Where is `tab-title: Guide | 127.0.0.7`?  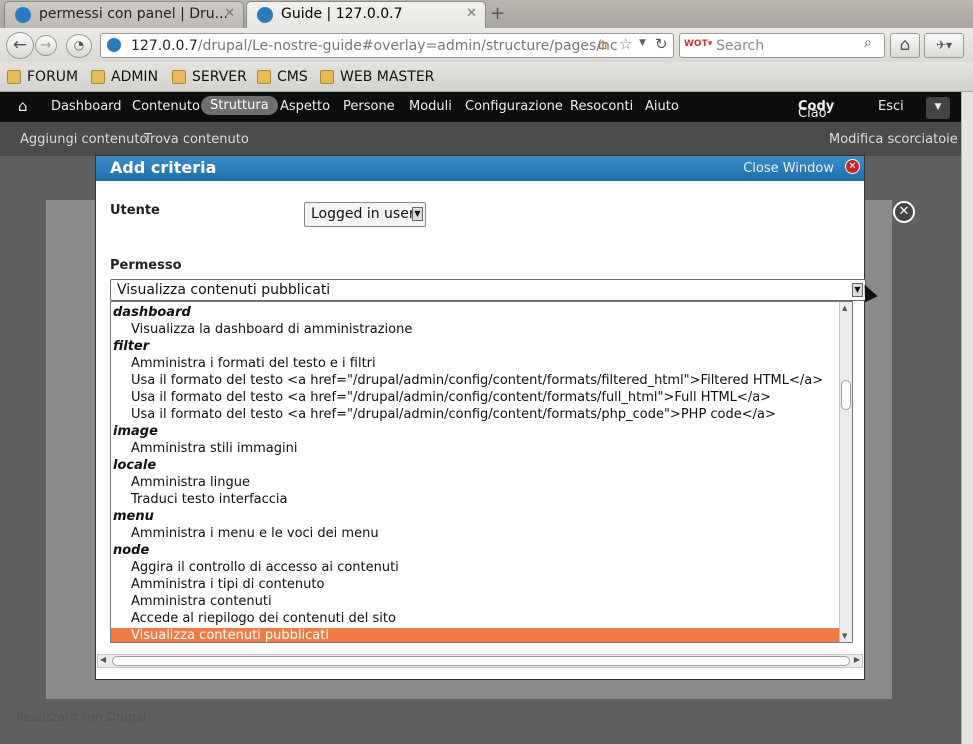
tab-title: Guide | 127.0.0.7 is located at coordinates (342, 14).